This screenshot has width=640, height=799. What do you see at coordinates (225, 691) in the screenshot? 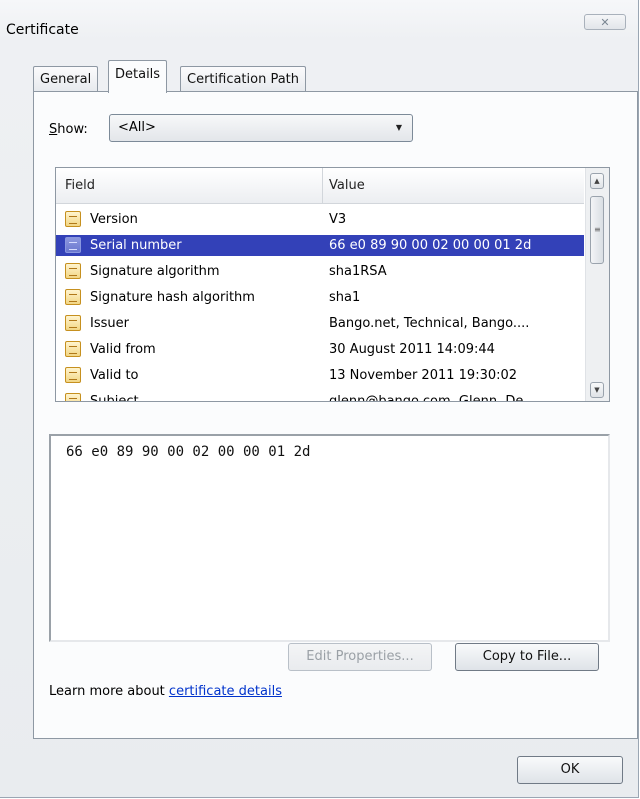
I see `certificate-details-link: certificate details` at bounding box center [225, 691].